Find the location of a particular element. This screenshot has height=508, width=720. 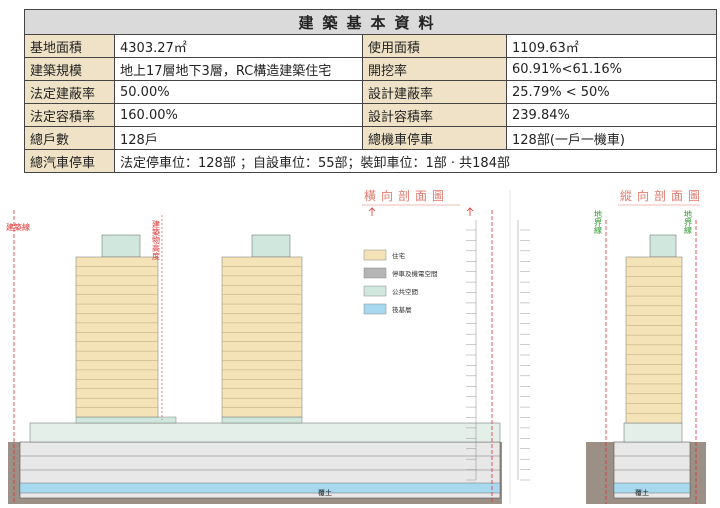

row-label: 法定容積率 is located at coordinates (69, 115).